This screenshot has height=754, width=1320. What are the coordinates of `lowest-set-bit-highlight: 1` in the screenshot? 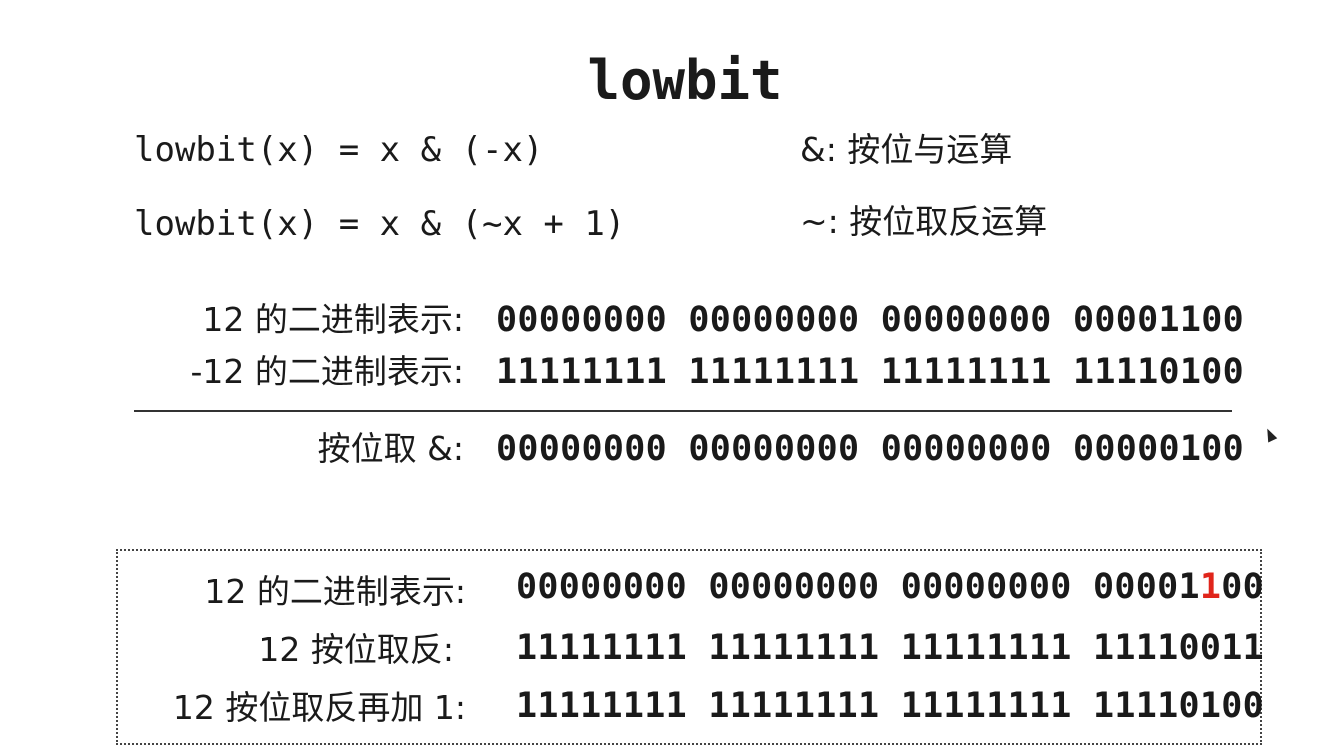 It's located at (1210, 587).